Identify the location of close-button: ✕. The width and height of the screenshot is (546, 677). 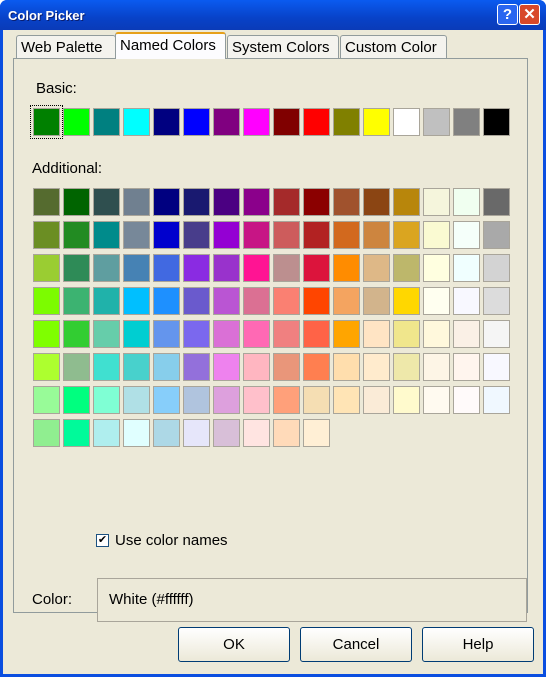
(529, 14).